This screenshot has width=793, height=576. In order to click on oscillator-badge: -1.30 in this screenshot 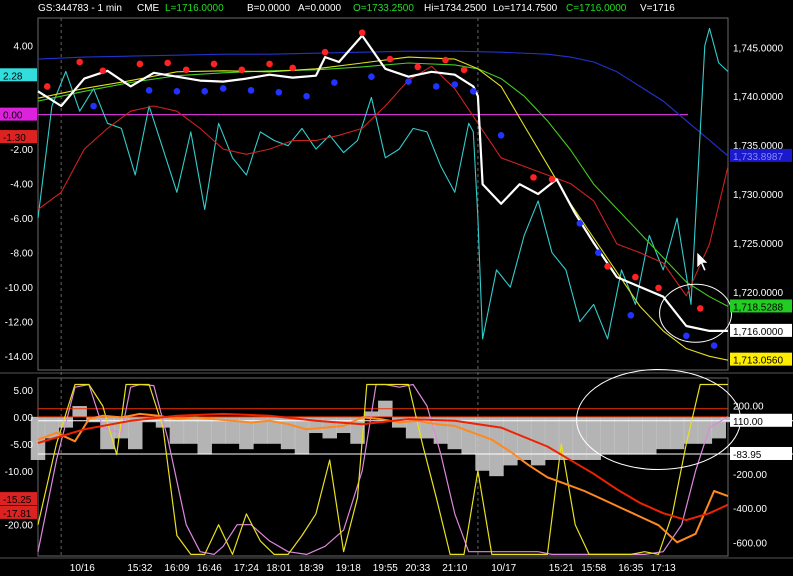, I will do `click(14, 138)`.